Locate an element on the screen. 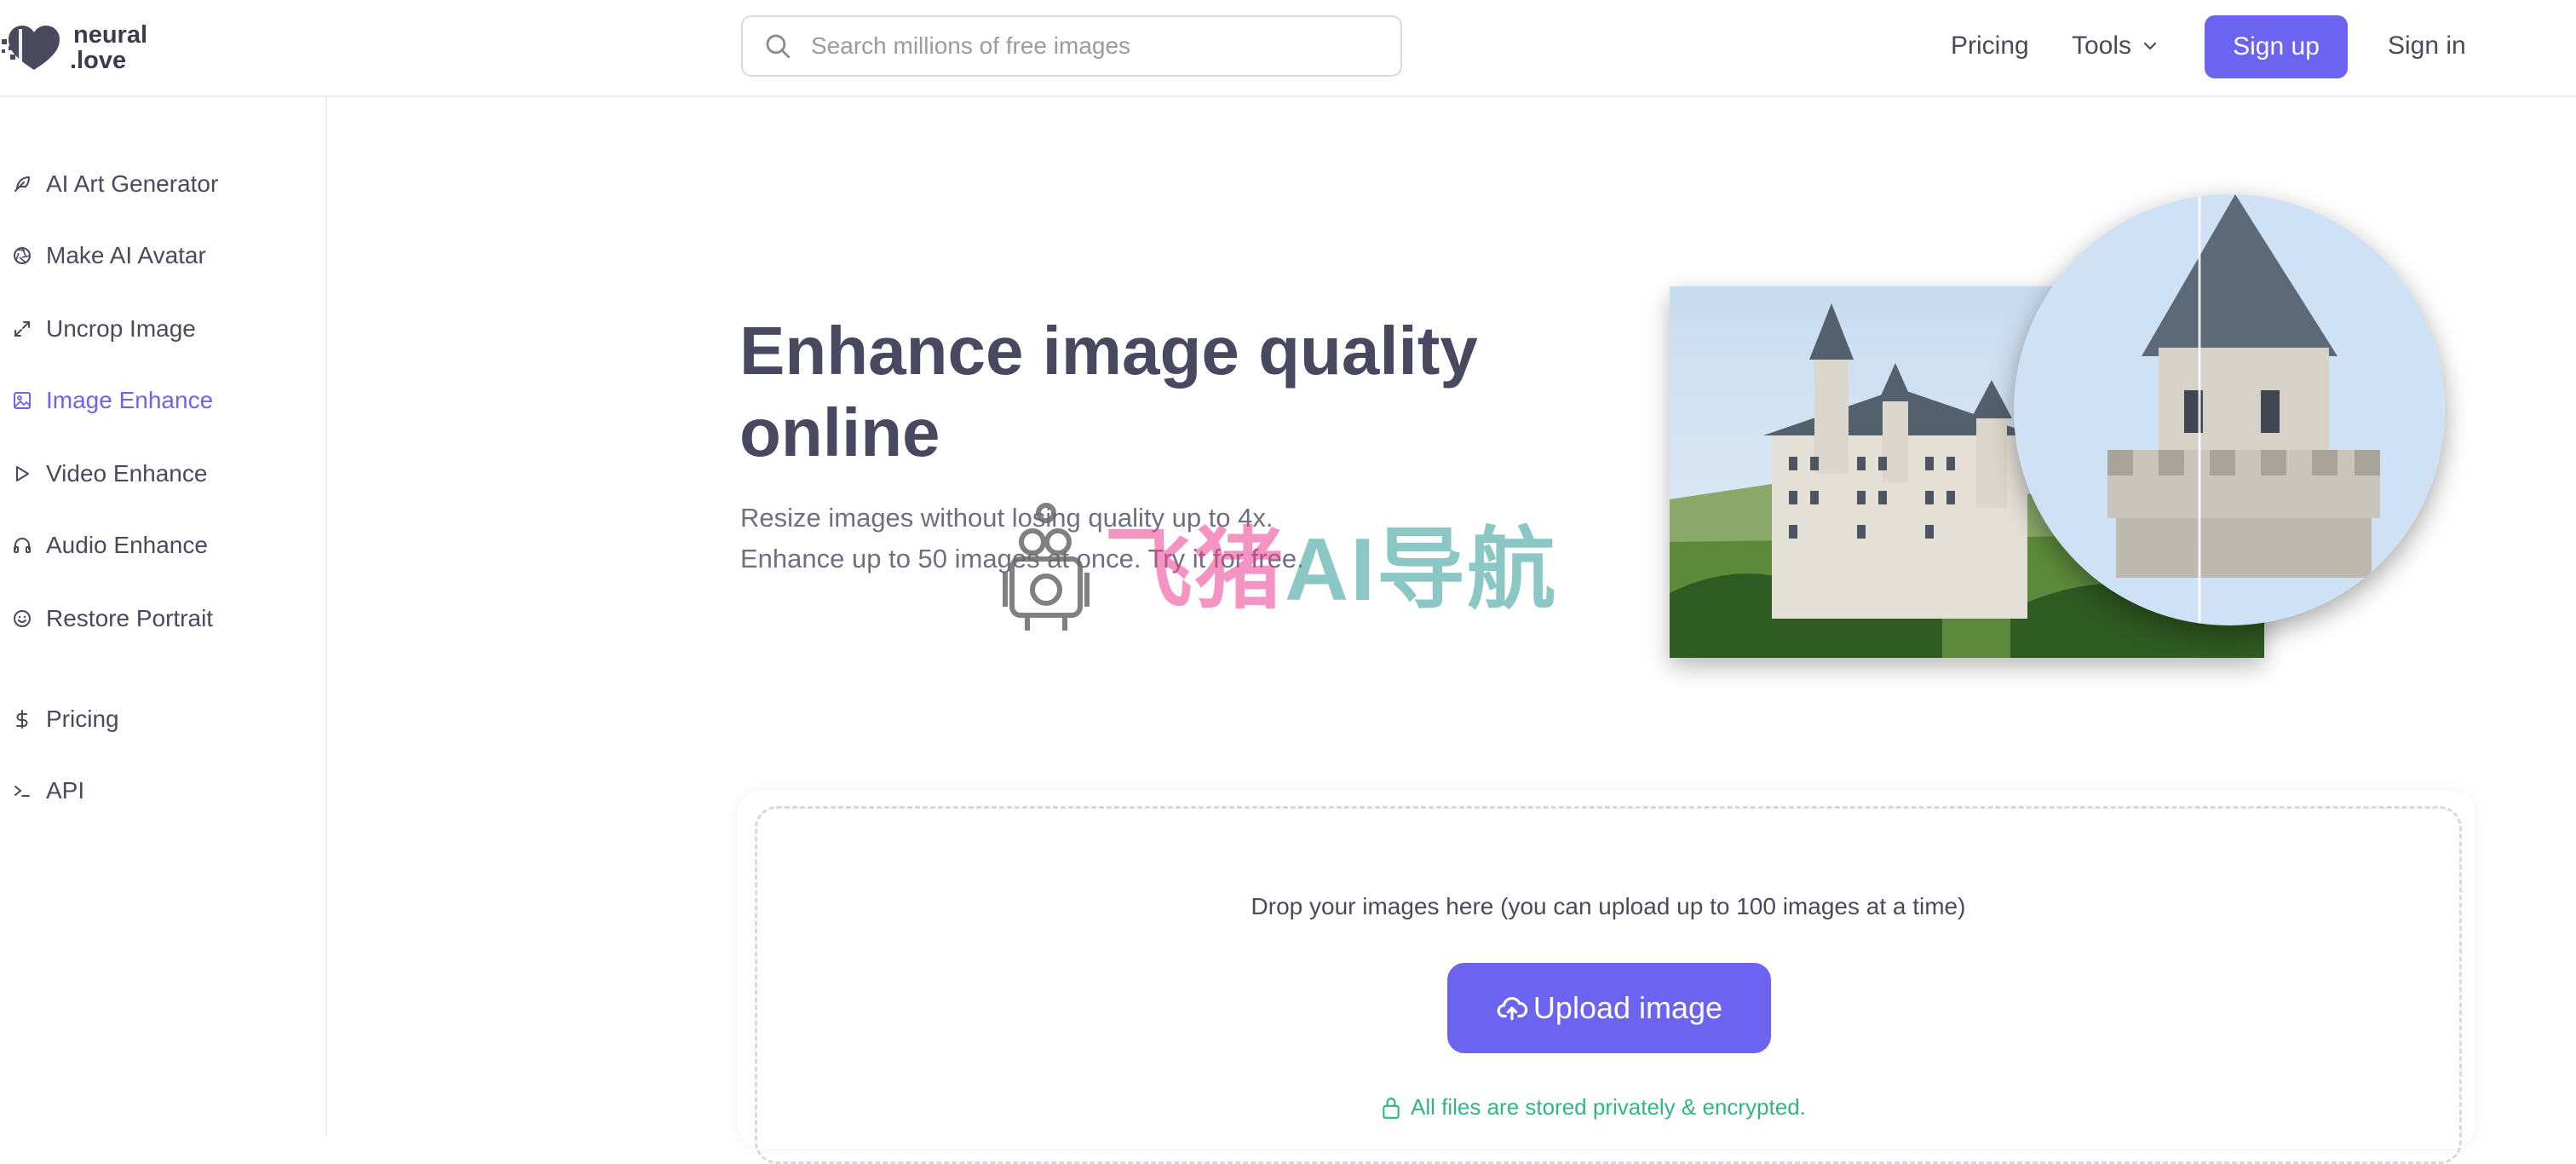  sidebar-item-make-ai-avatar: Make AI Avatar is located at coordinates (109, 255).